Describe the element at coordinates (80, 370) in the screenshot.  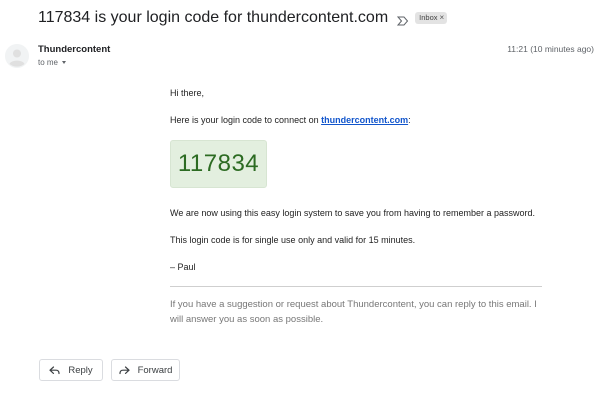
I see `reply-label: Reply` at that location.